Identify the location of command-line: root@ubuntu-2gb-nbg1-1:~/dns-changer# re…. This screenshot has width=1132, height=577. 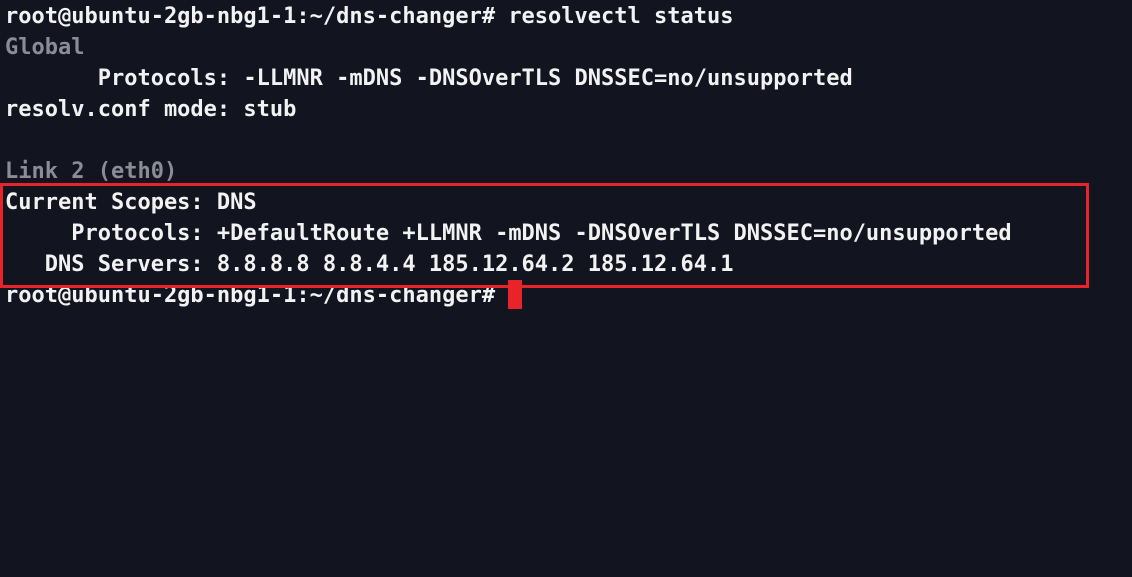
(369, 16).